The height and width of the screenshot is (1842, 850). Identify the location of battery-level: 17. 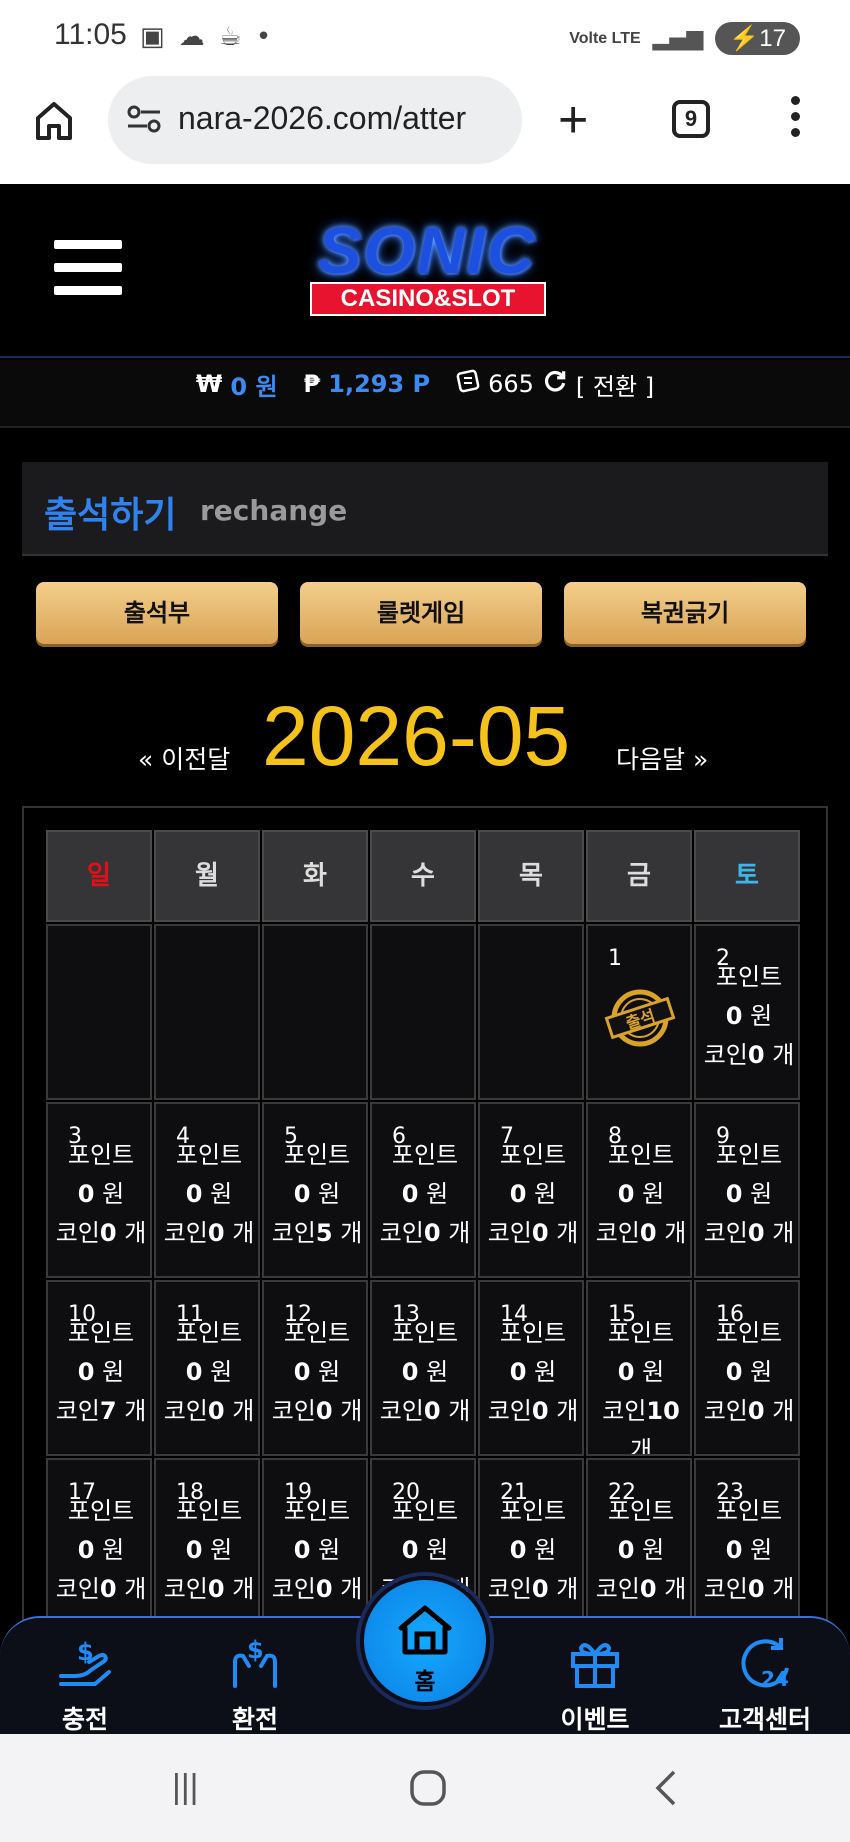
(772, 38).